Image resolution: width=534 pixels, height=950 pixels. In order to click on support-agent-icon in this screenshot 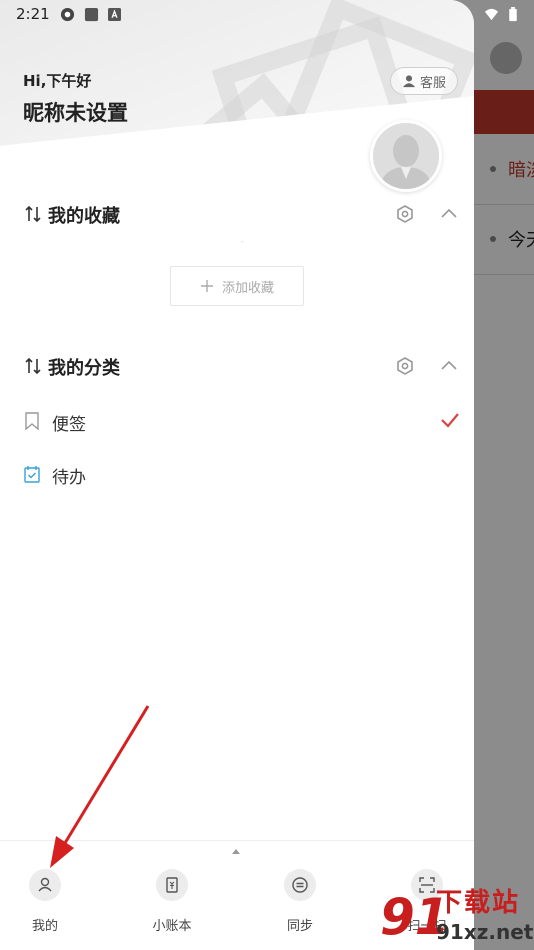, I will do `click(409, 81)`.